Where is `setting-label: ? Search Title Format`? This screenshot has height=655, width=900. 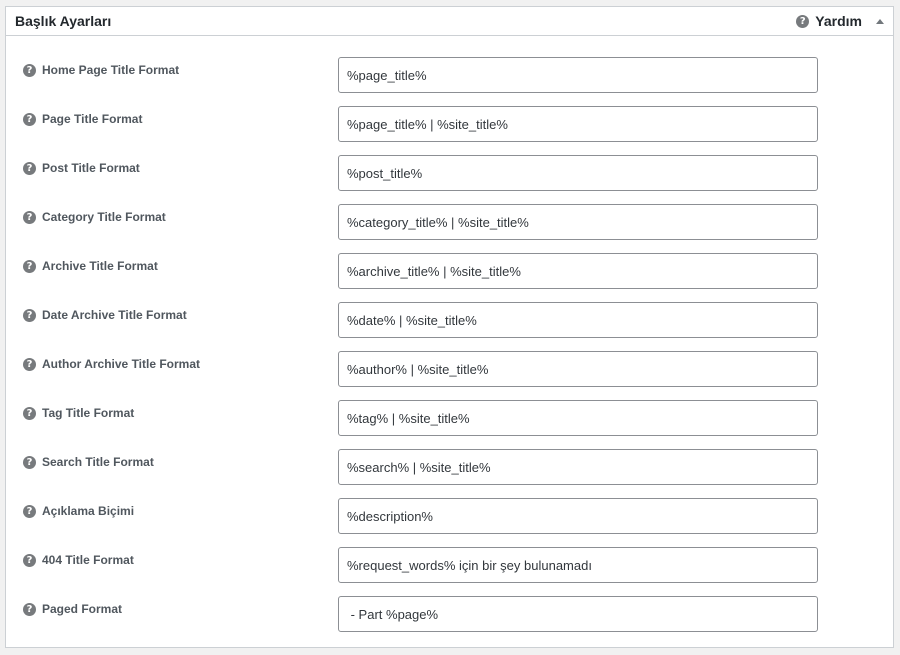 setting-label: ? Search Title Format is located at coordinates (88, 462).